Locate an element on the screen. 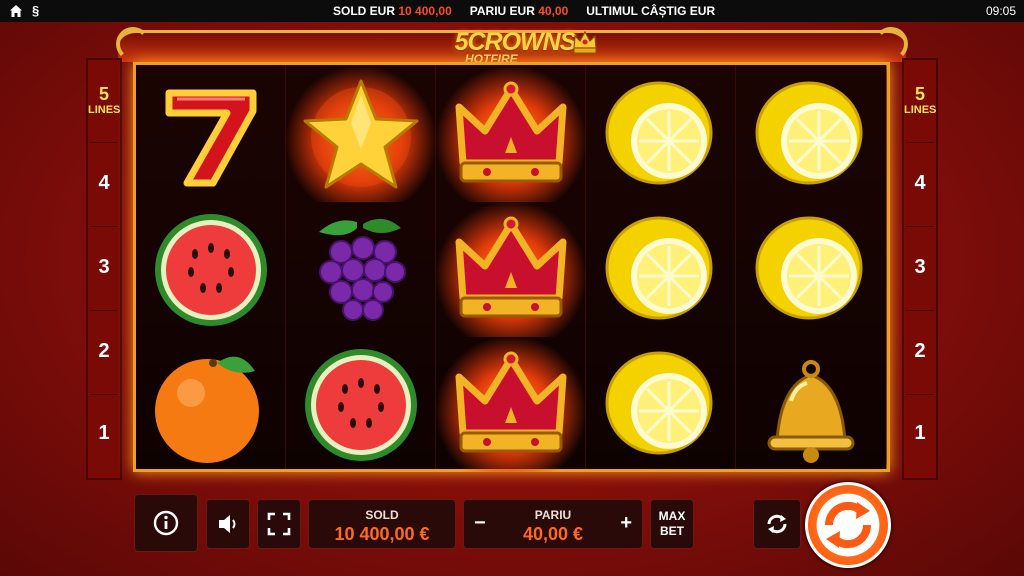 The height and width of the screenshot is (576, 1024). autoplay-icon is located at coordinates (777, 524).